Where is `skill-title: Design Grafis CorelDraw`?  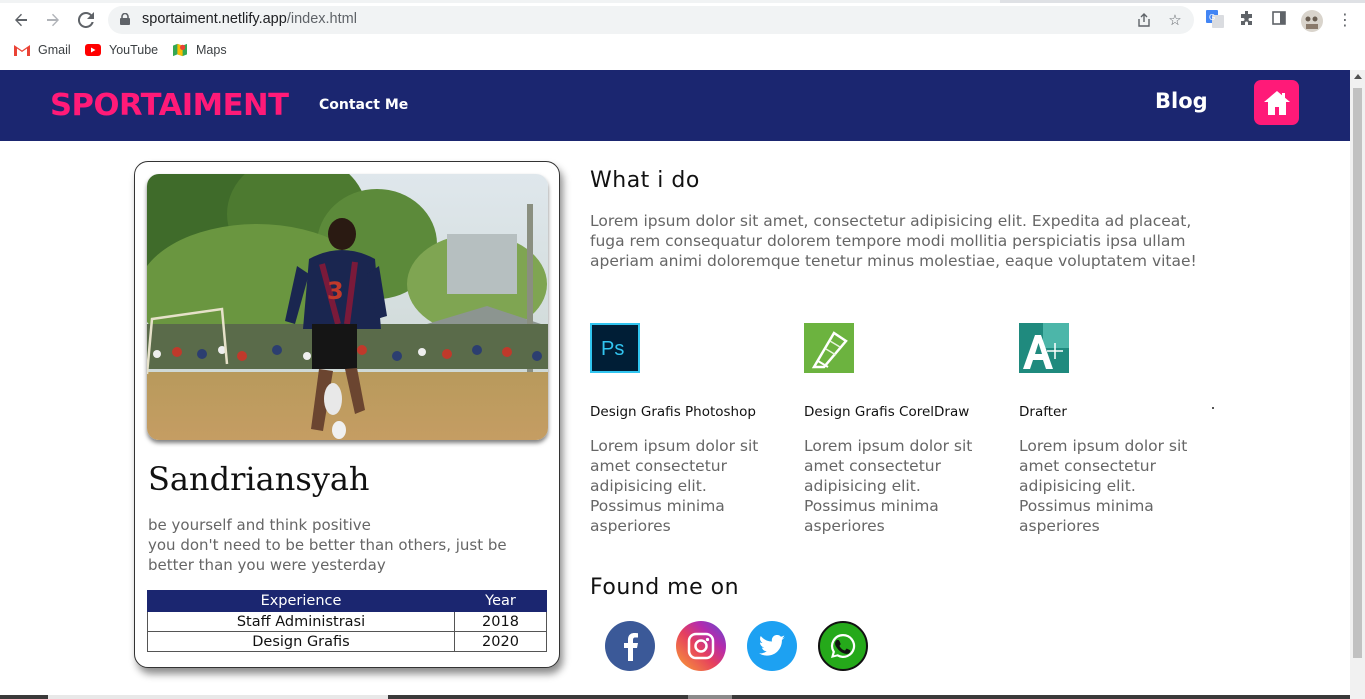 skill-title: Design Grafis CorelDraw is located at coordinates (887, 412).